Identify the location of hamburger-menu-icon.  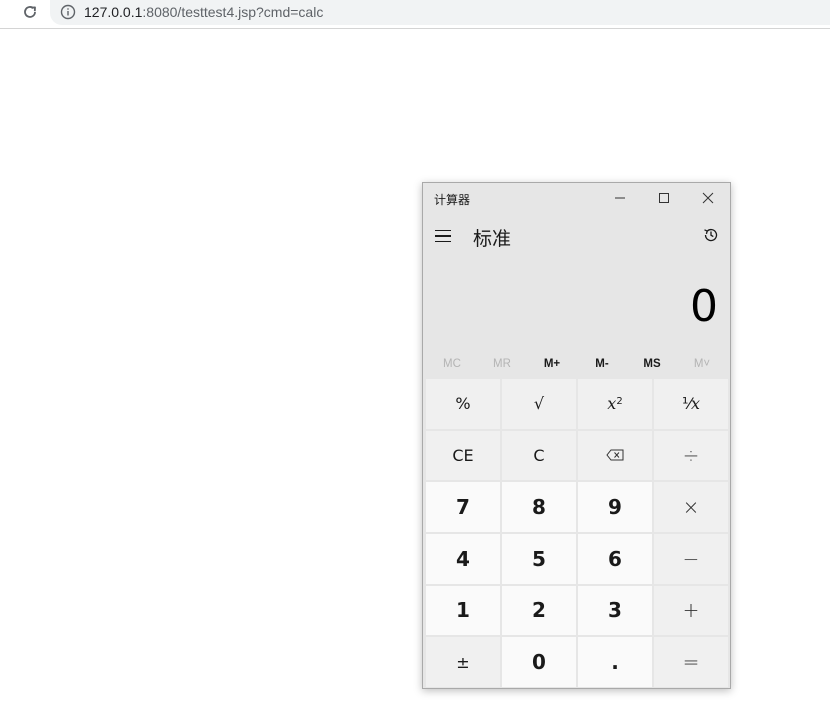
(446, 236).